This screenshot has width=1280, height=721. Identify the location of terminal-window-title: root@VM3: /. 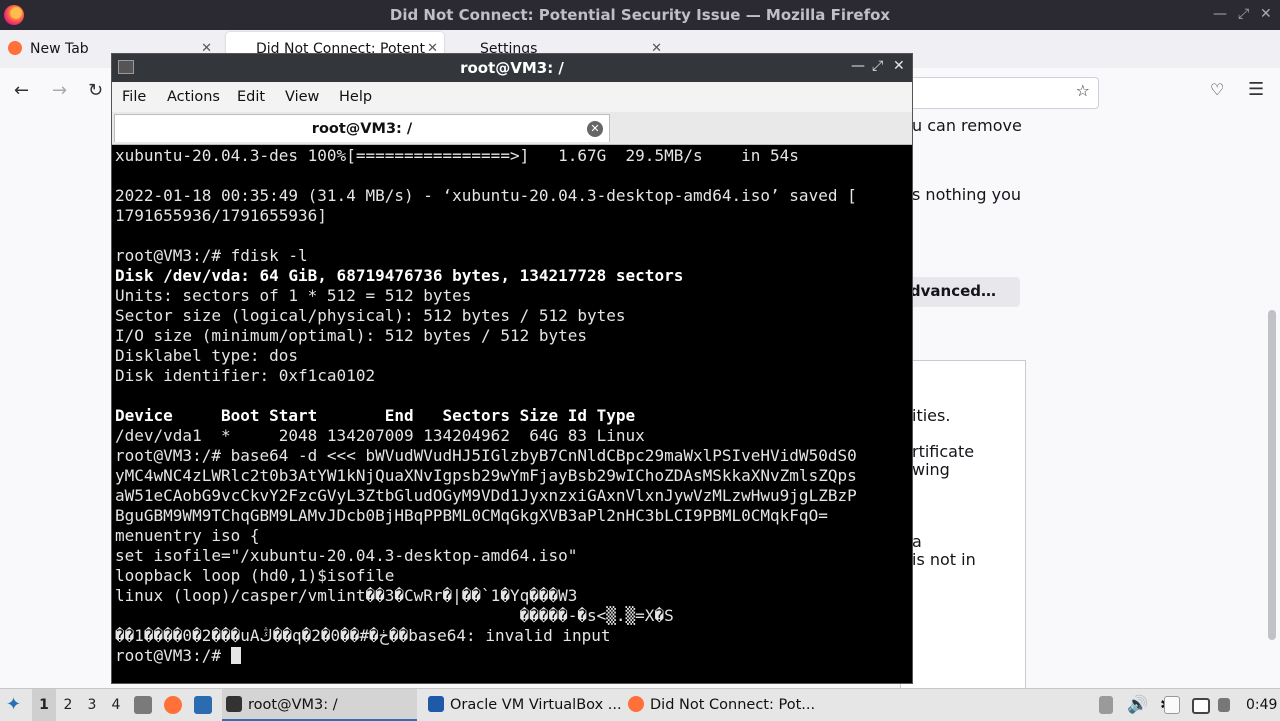
(512, 68).